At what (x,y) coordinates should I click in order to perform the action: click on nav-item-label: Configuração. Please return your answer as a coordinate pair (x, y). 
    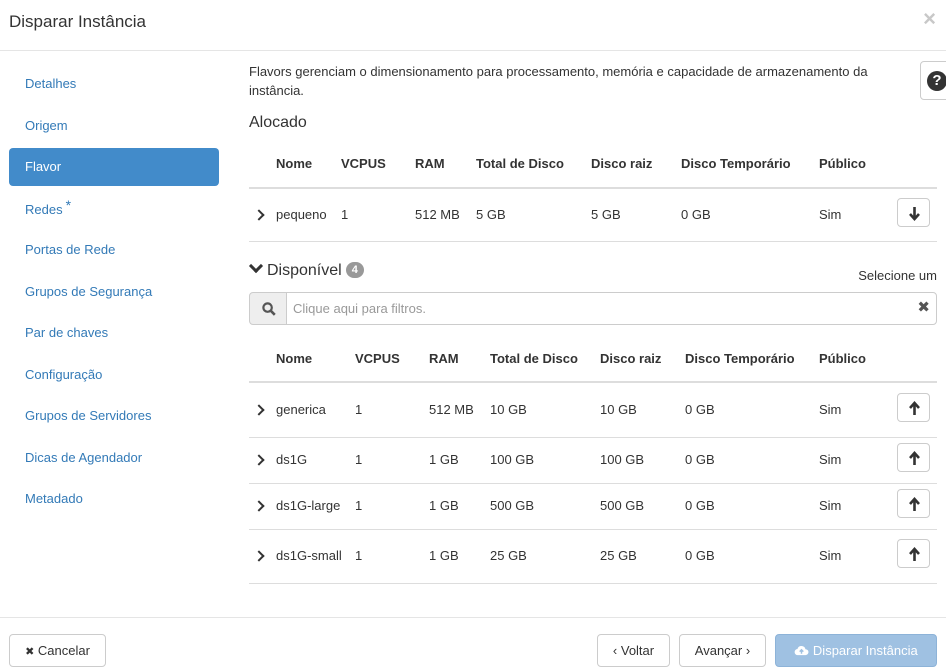
    Looking at the image, I should click on (64, 374).